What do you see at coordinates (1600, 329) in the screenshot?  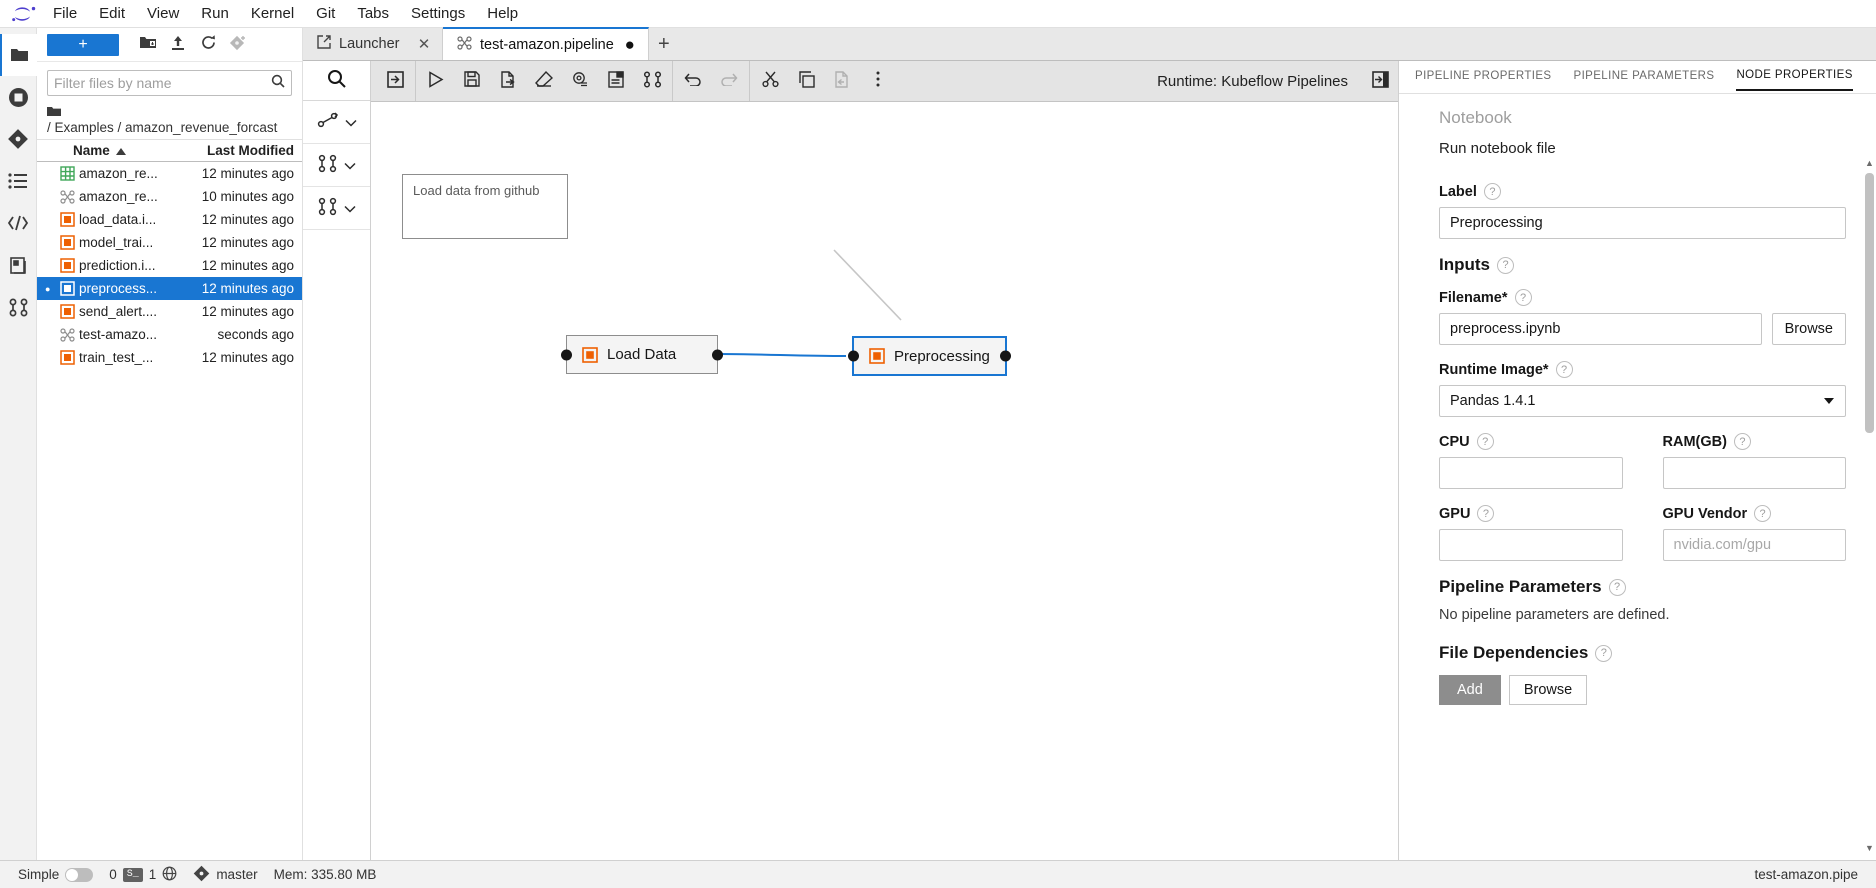 I see `filename-input` at bounding box center [1600, 329].